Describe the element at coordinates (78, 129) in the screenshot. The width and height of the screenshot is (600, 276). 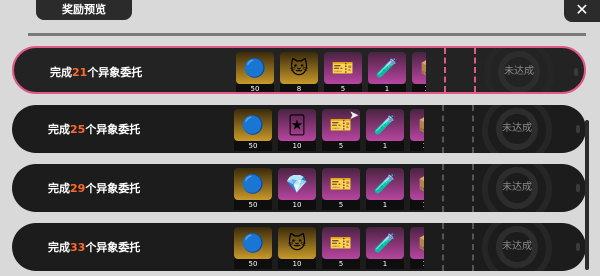
I see `milestone-count: 25` at that location.